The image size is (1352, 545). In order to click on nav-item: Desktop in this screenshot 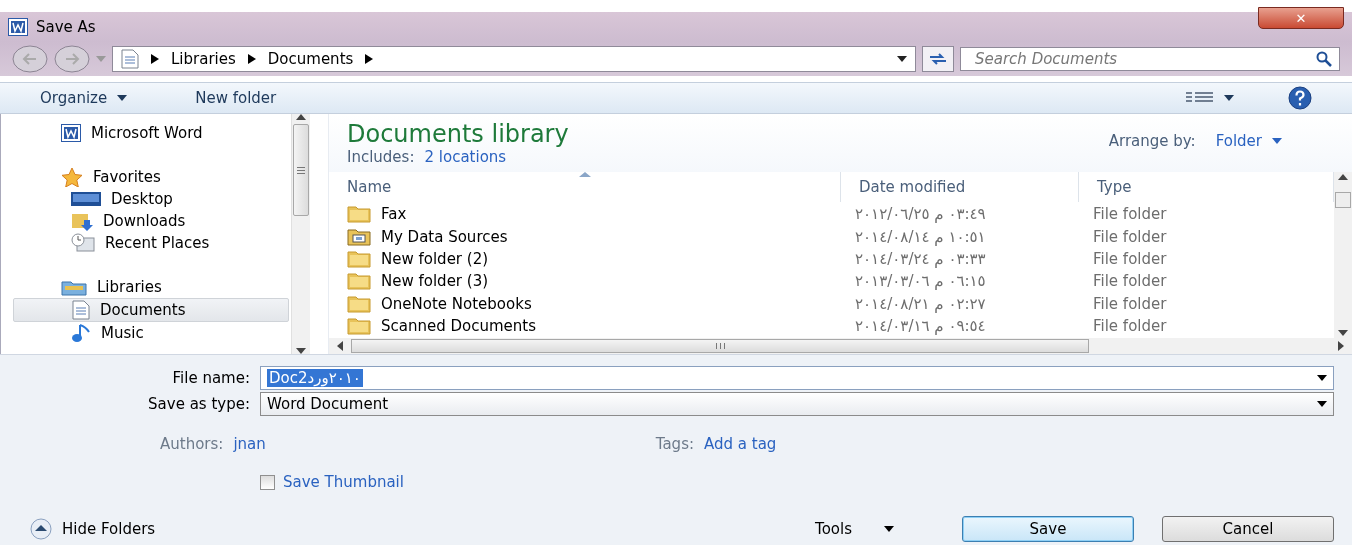, I will do `click(151, 199)`.